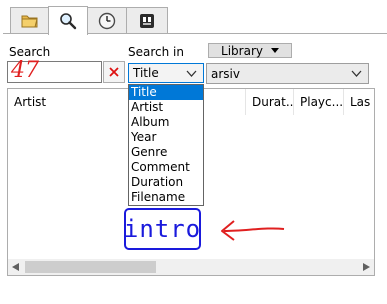 The image size is (387, 304). Describe the element at coordinates (359, 102) in the screenshot. I see `column-header-last: Las` at that location.